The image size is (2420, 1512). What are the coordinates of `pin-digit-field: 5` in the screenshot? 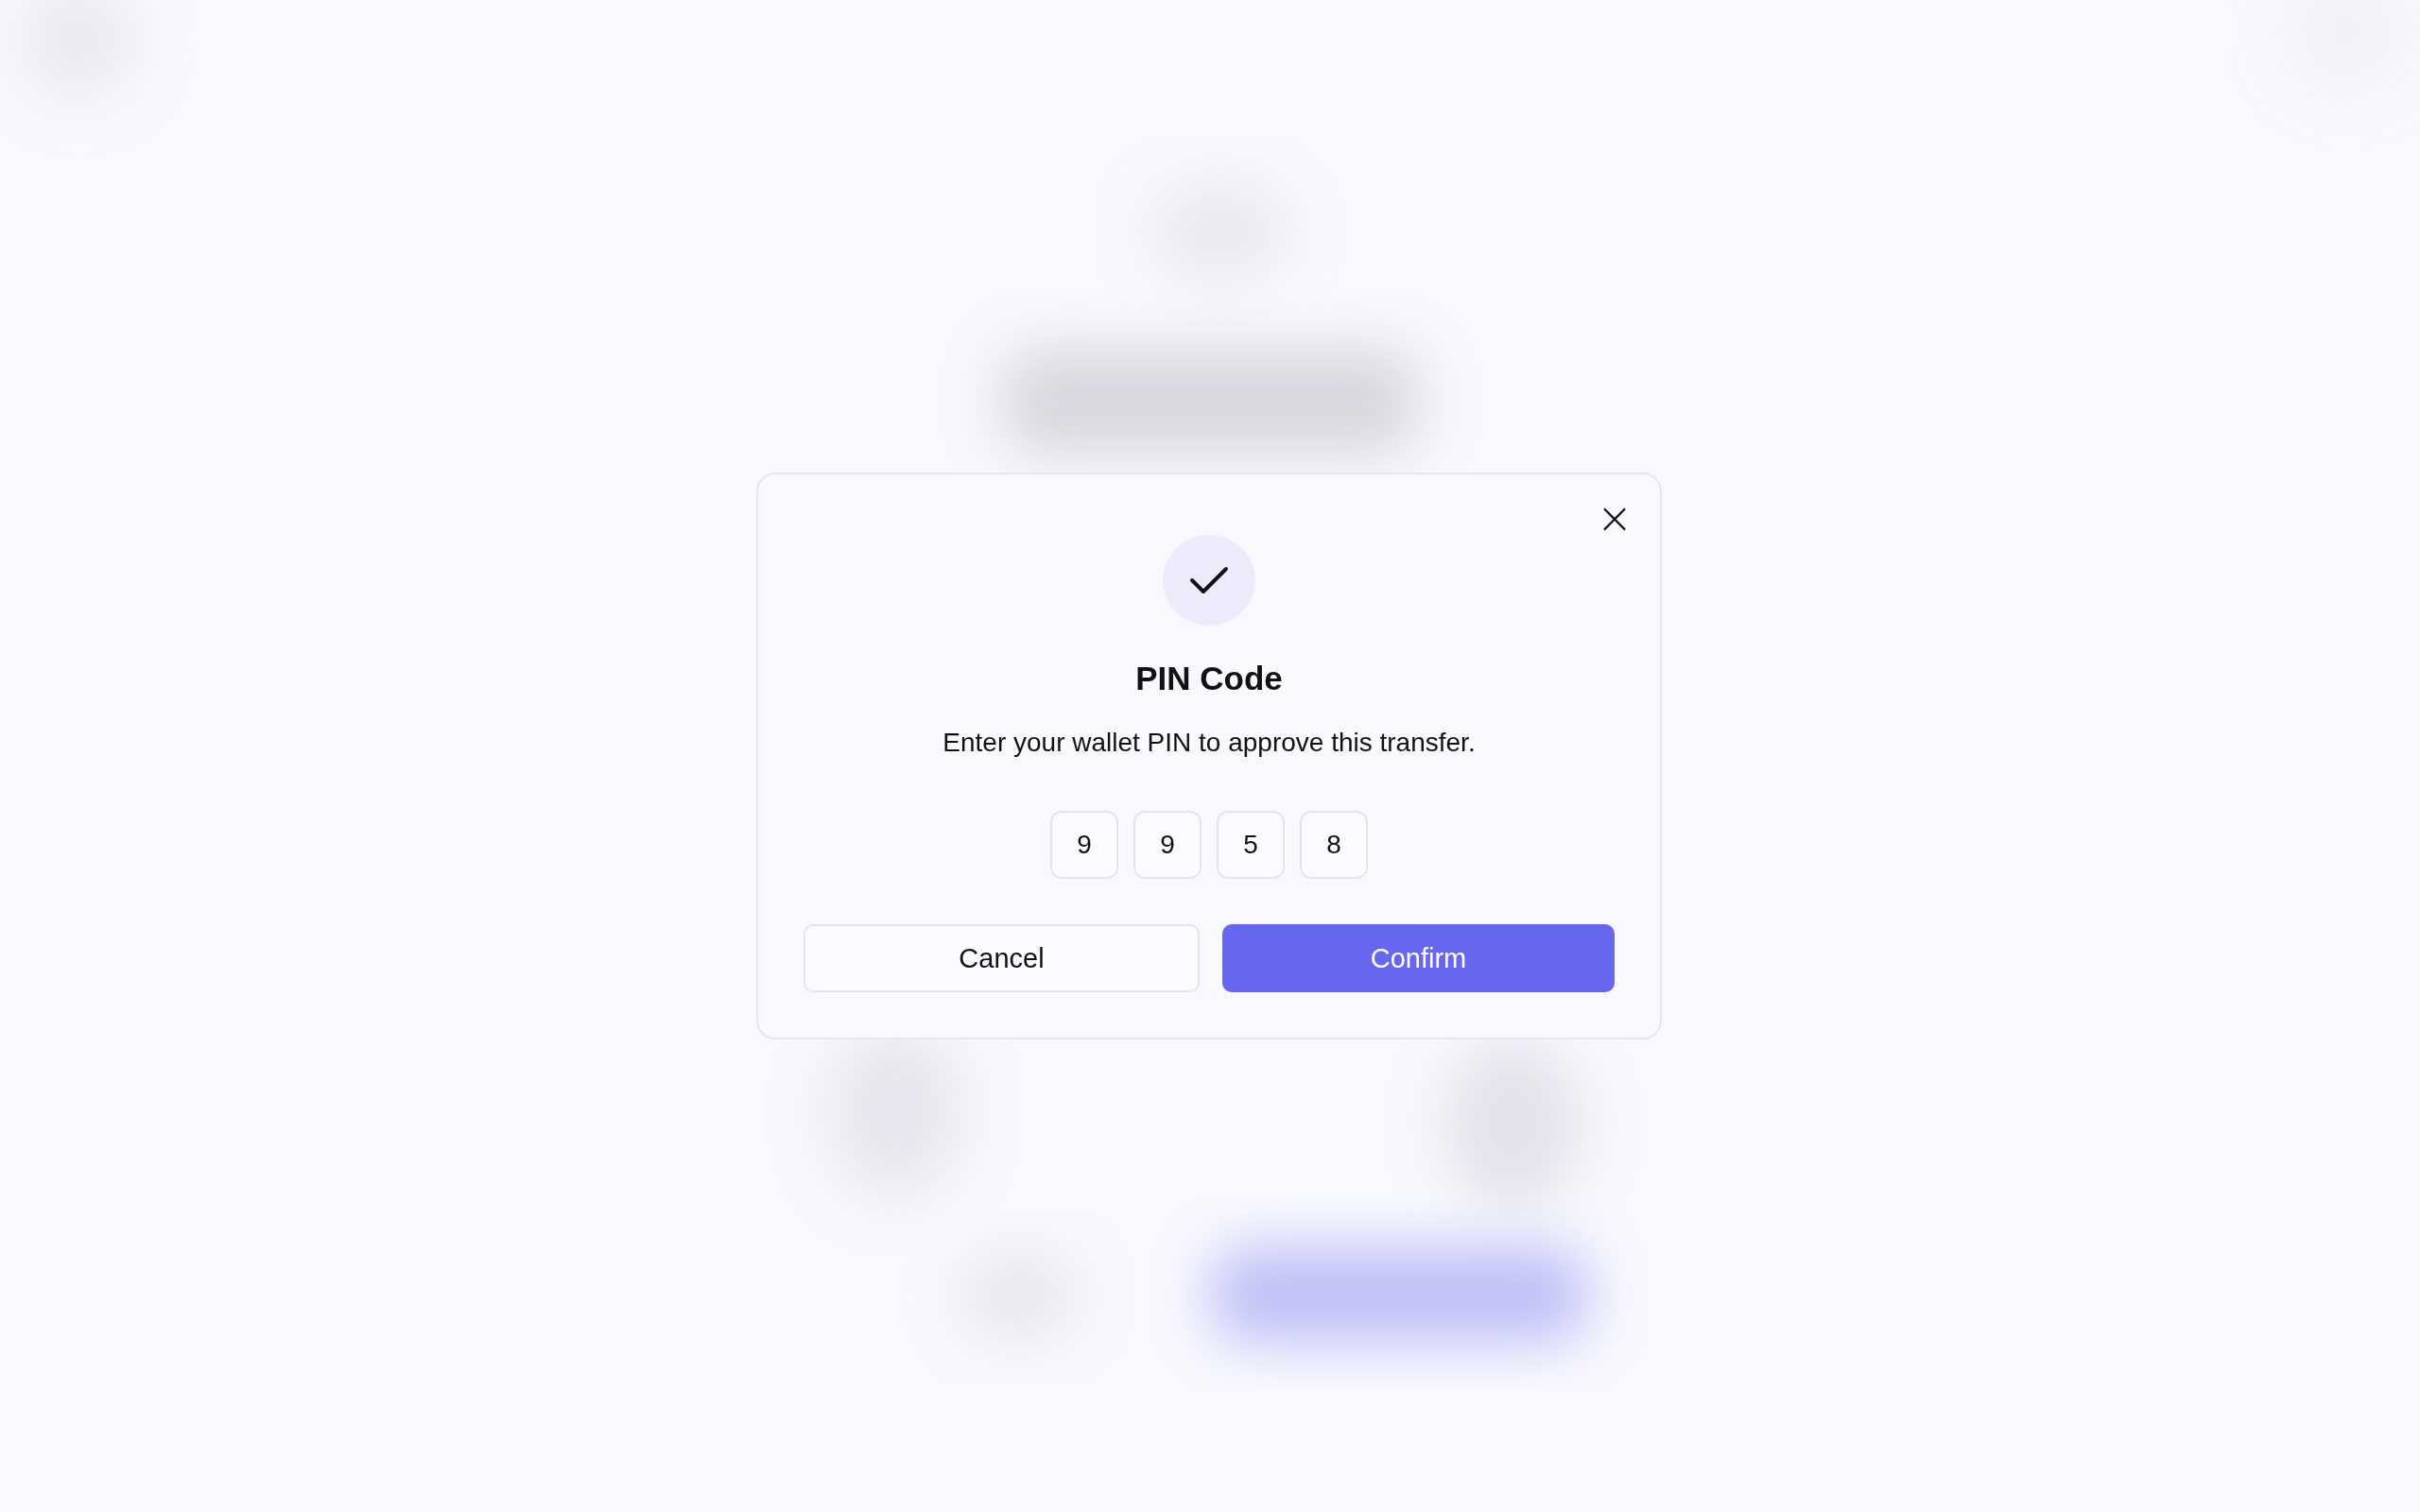 It's located at (1251, 845).